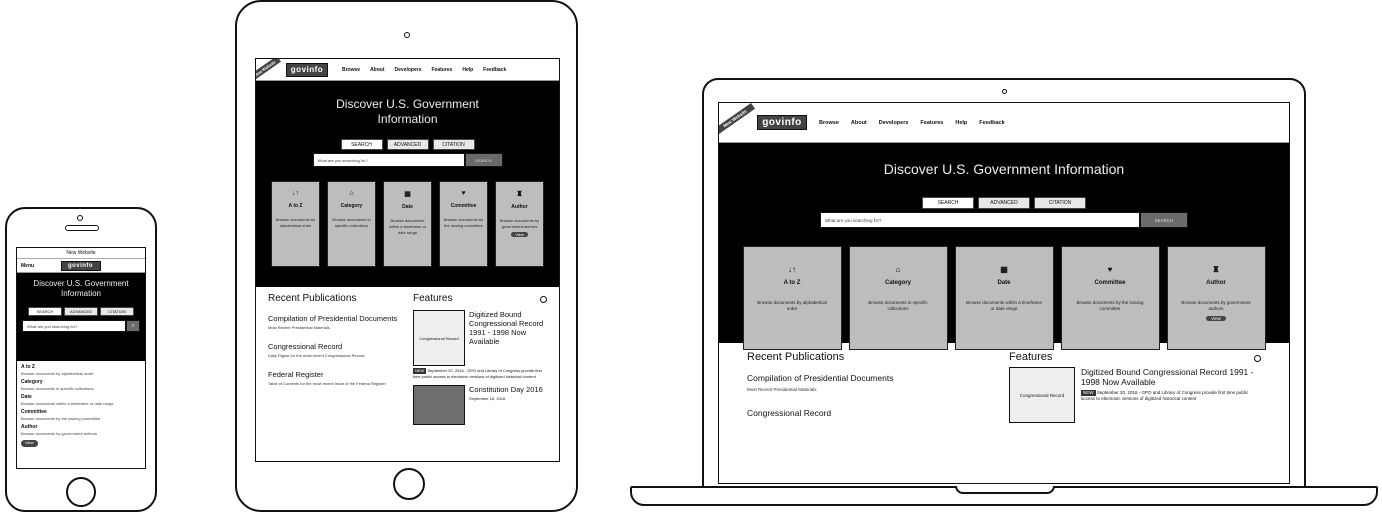  I want to click on tablet-nav-about: About, so click(377, 70).